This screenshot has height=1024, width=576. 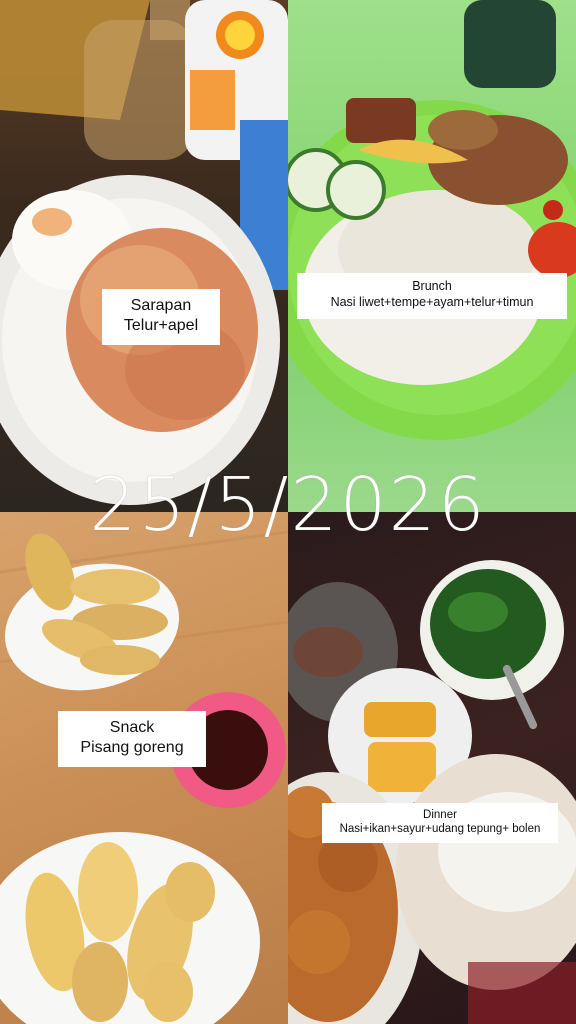 What do you see at coordinates (161, 325) in the screenshot?
I see `breakfast-items: Telur+apel` at bounding box center [161, 325].